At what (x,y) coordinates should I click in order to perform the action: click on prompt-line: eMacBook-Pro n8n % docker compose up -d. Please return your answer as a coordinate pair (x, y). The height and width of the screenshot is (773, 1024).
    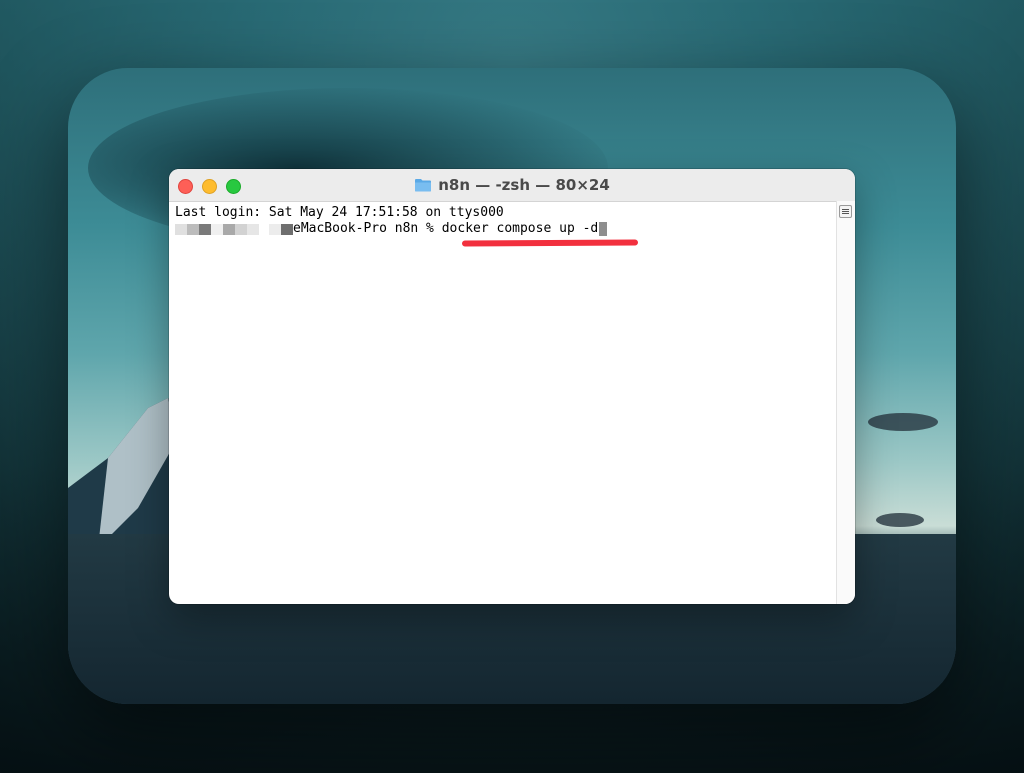
    Looking at the image, I should click on (505, 229).